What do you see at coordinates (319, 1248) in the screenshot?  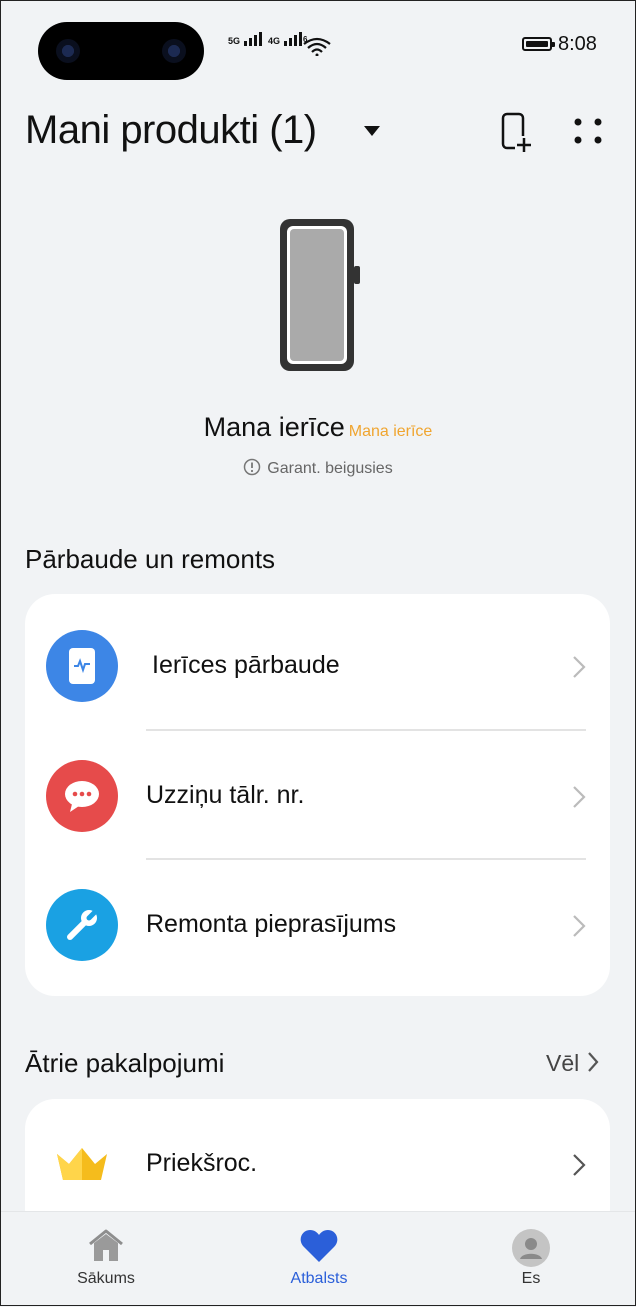 I see `heart-icon` at bounding box center [319, 1248].